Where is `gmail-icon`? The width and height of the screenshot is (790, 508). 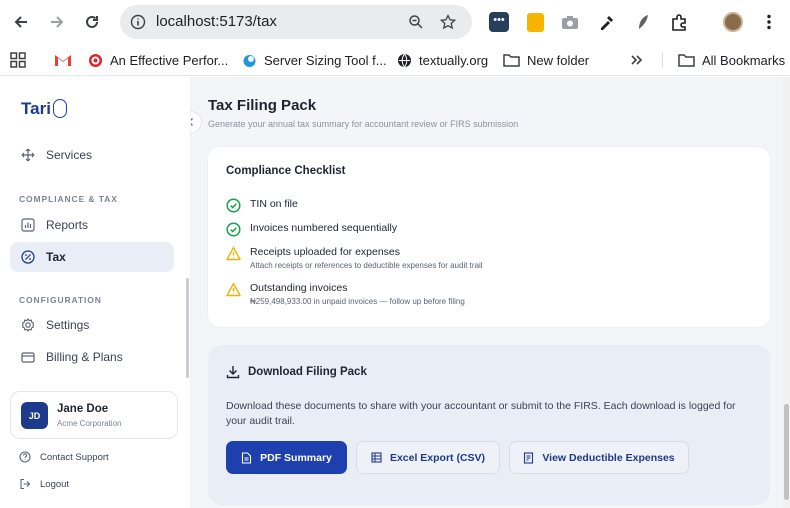
gmail-icon is located at coordinates (63, 60).